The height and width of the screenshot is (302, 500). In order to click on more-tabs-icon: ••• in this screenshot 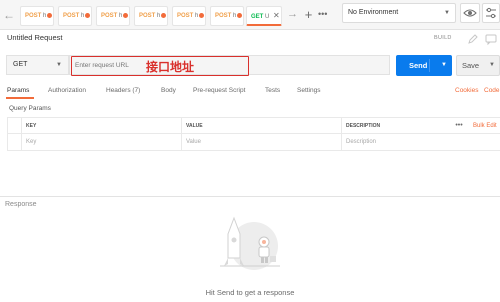, I will do `click(322, 14)`.